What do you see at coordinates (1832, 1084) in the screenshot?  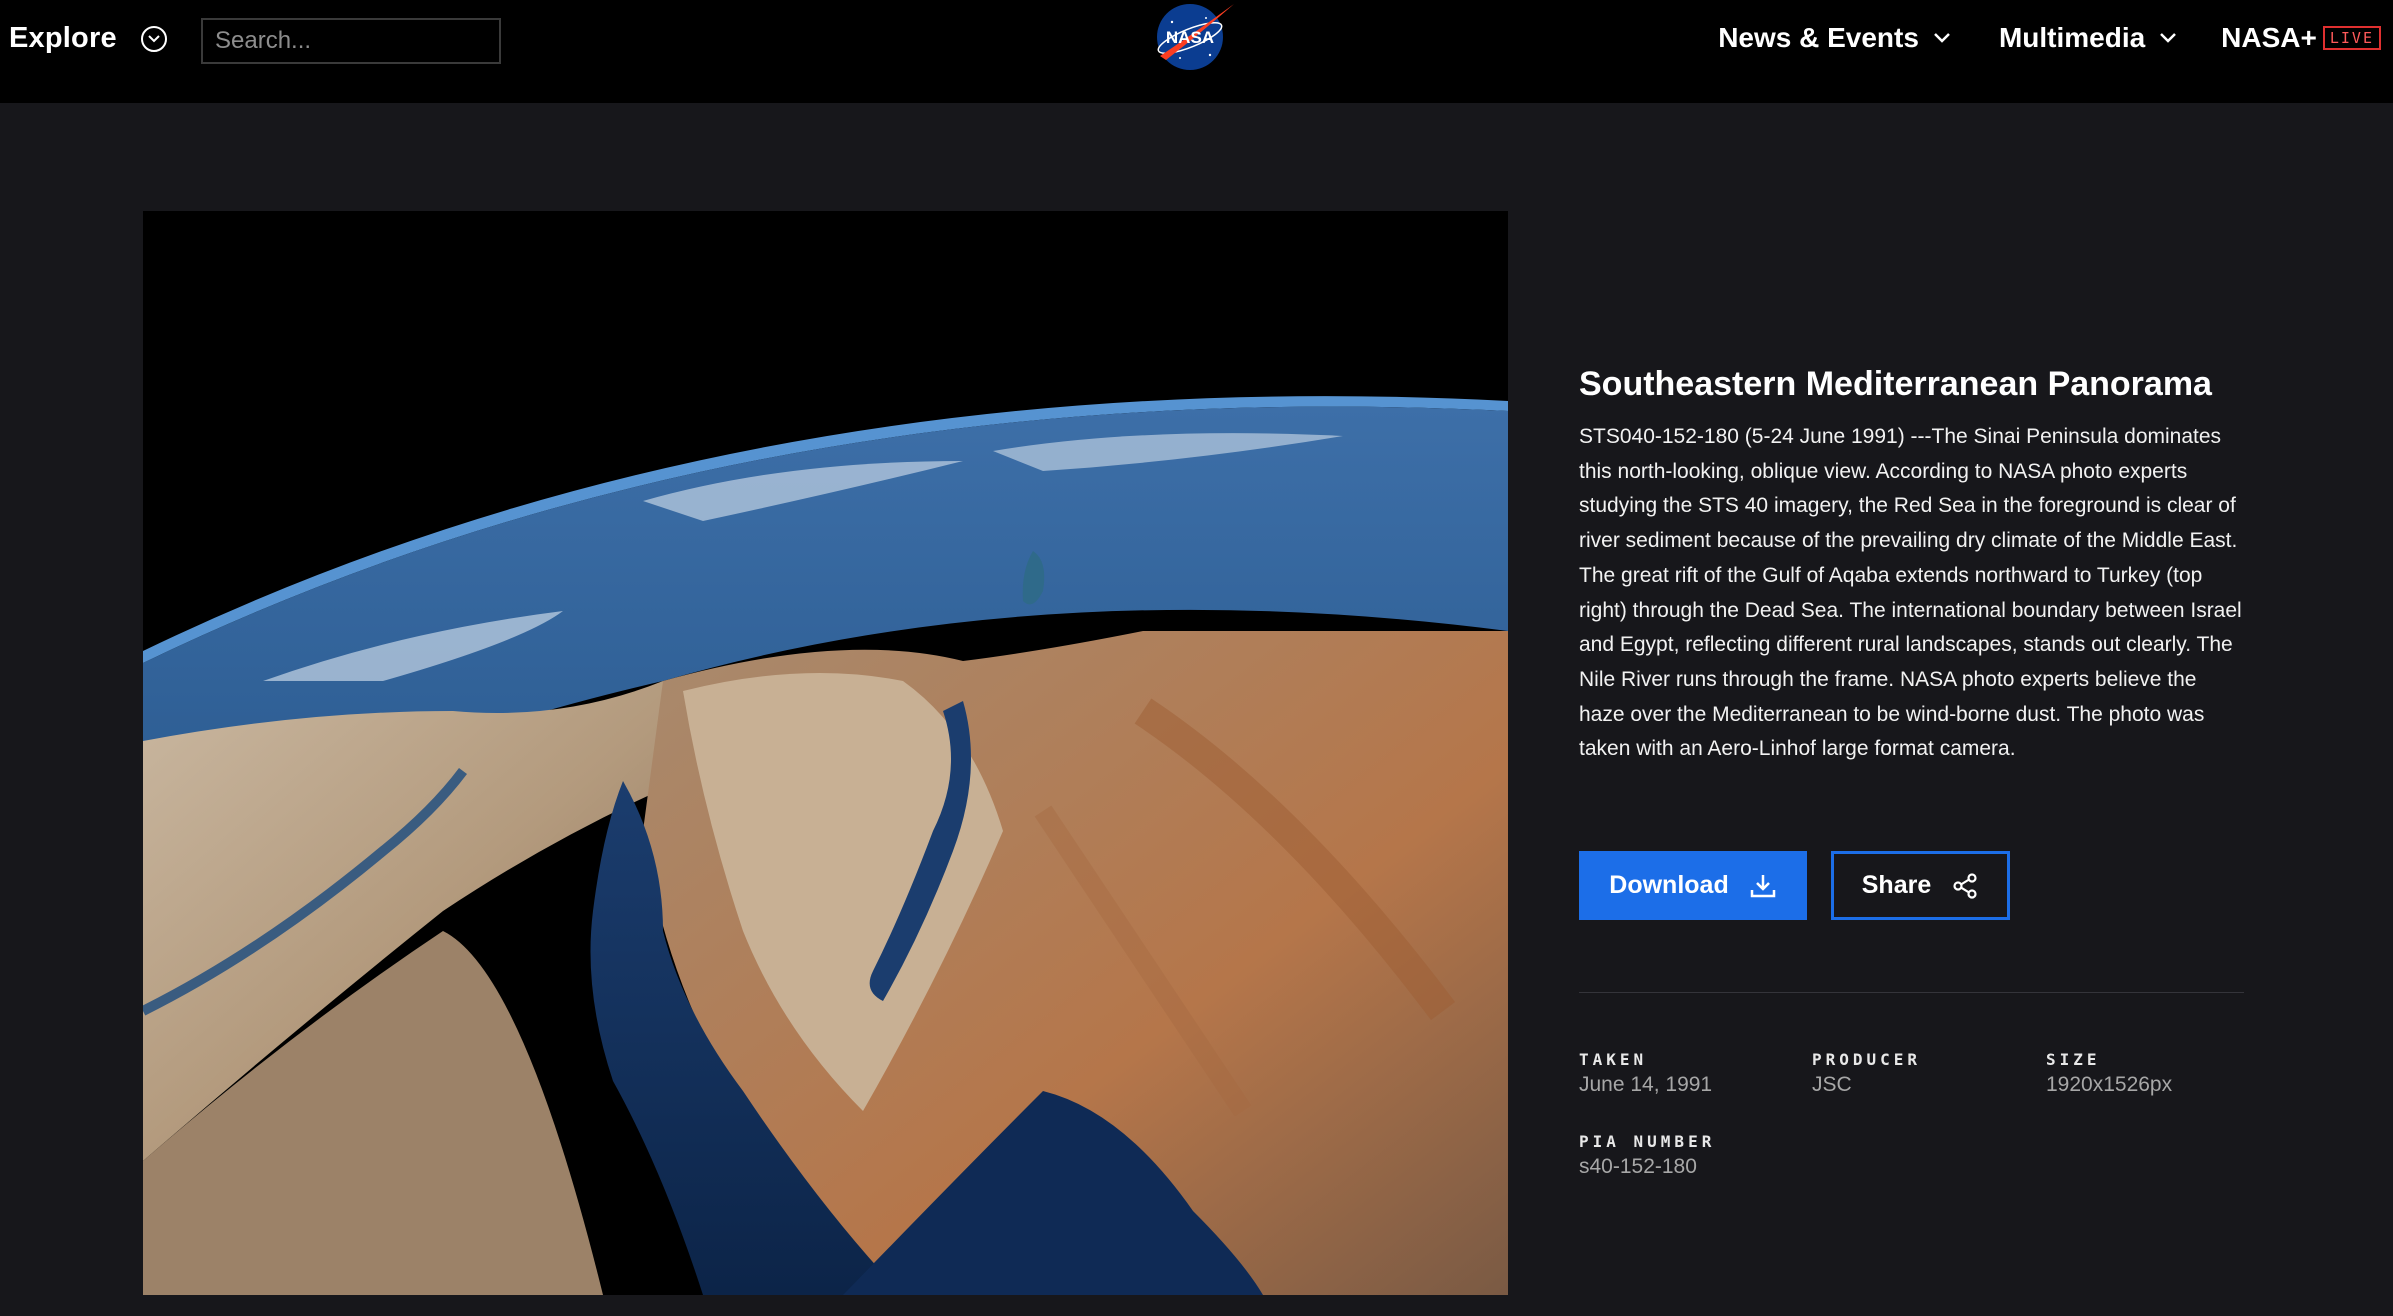 I see `meta-producer-value: JSC` at bounding box center [1832, 1084].